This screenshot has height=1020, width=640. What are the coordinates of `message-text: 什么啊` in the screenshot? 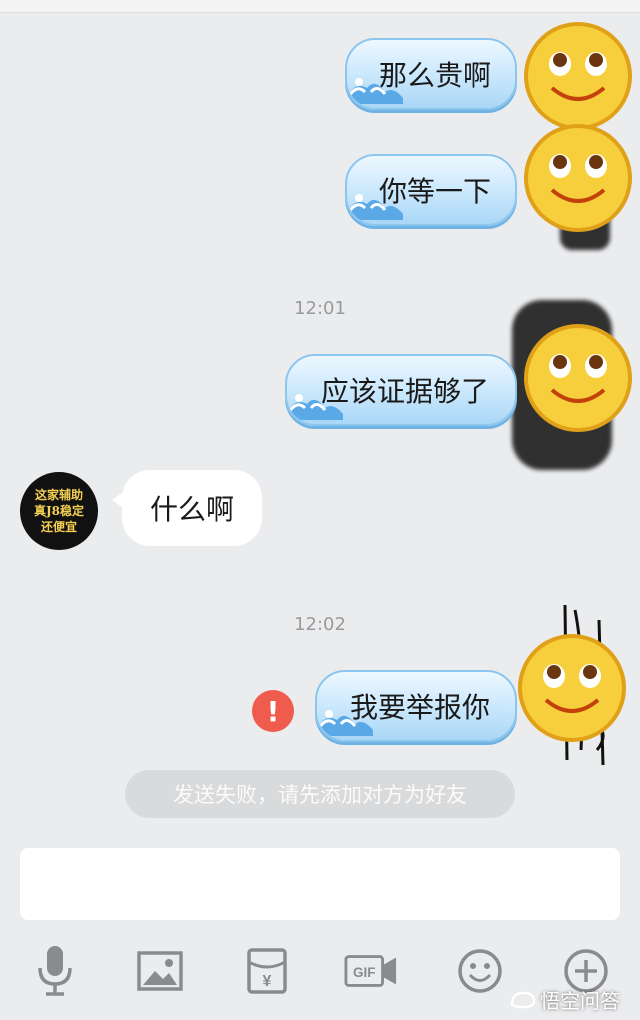 It's located at (191, 509).